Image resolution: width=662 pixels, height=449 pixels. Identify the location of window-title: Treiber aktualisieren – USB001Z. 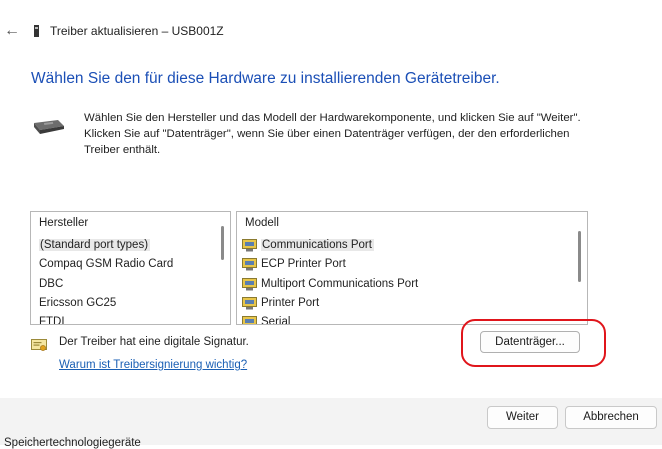
(137, 31).